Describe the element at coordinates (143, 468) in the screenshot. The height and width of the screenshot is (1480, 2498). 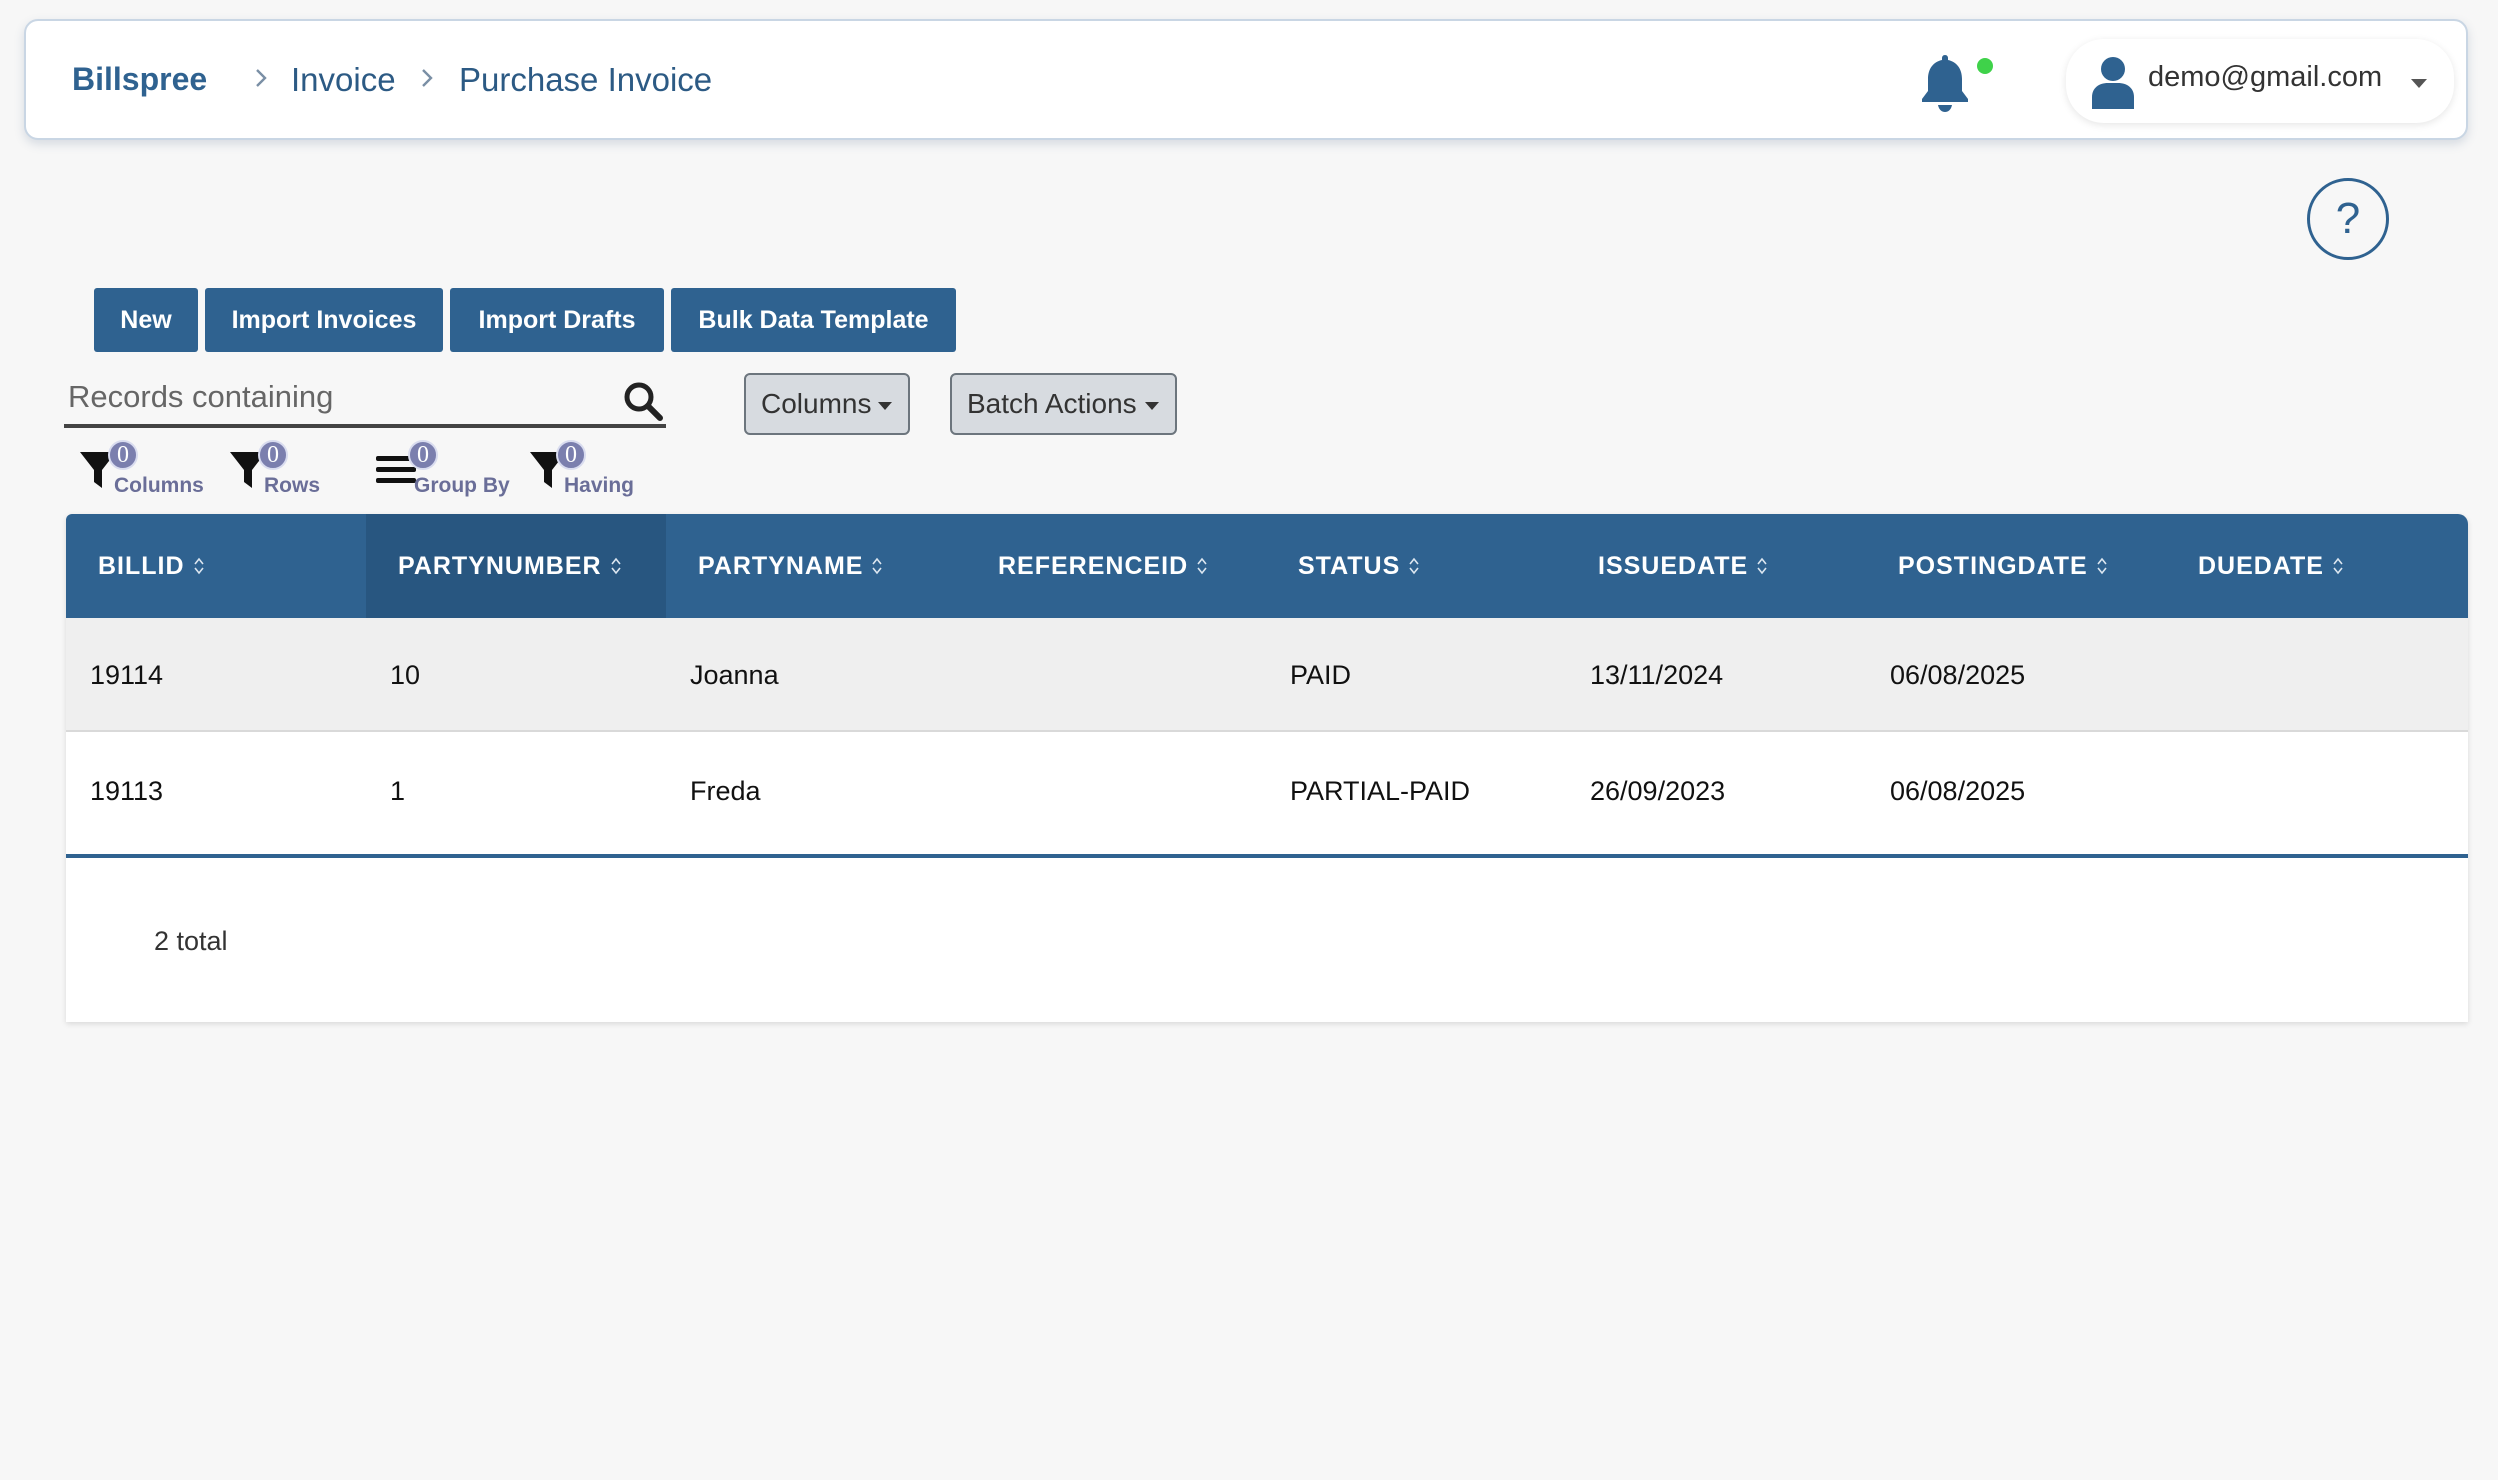
I see `filter-columns: 0 Columns` at that location.